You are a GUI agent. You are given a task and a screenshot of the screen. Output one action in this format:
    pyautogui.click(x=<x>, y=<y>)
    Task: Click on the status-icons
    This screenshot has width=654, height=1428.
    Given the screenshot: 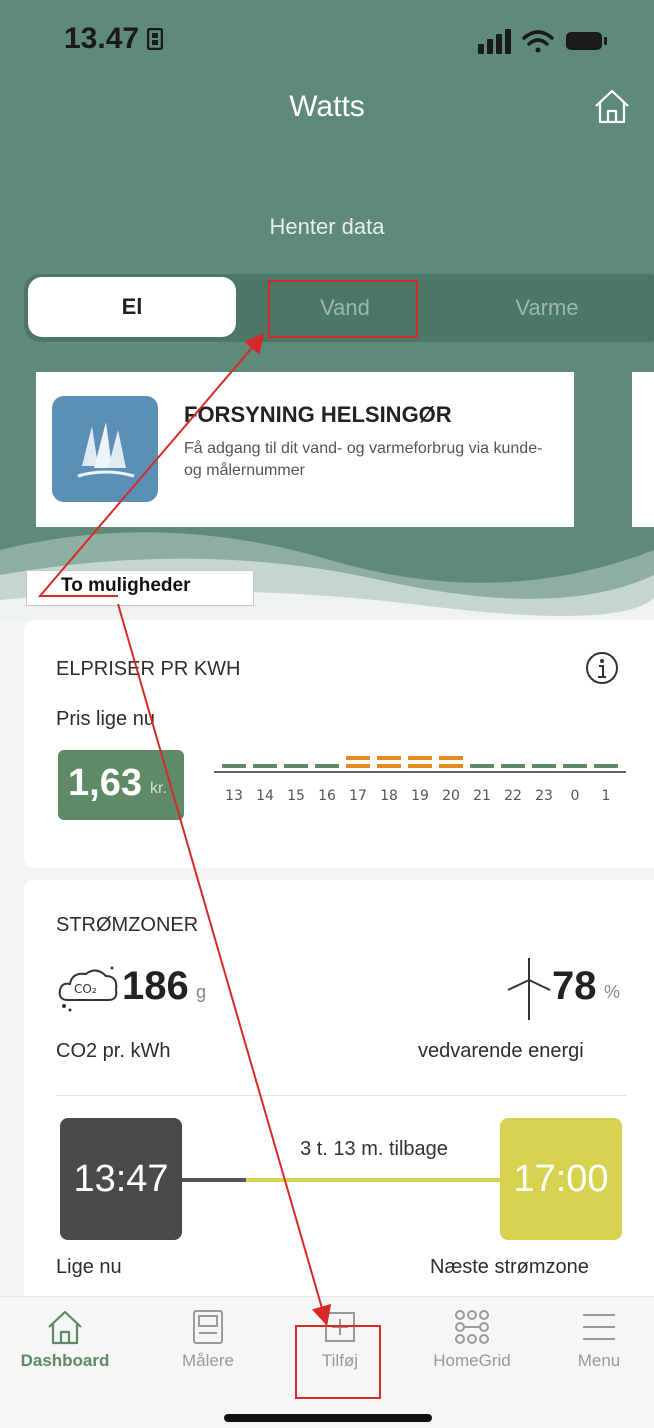 What is the action you would take?
    pyautogui.click(x=542, y=41)
    